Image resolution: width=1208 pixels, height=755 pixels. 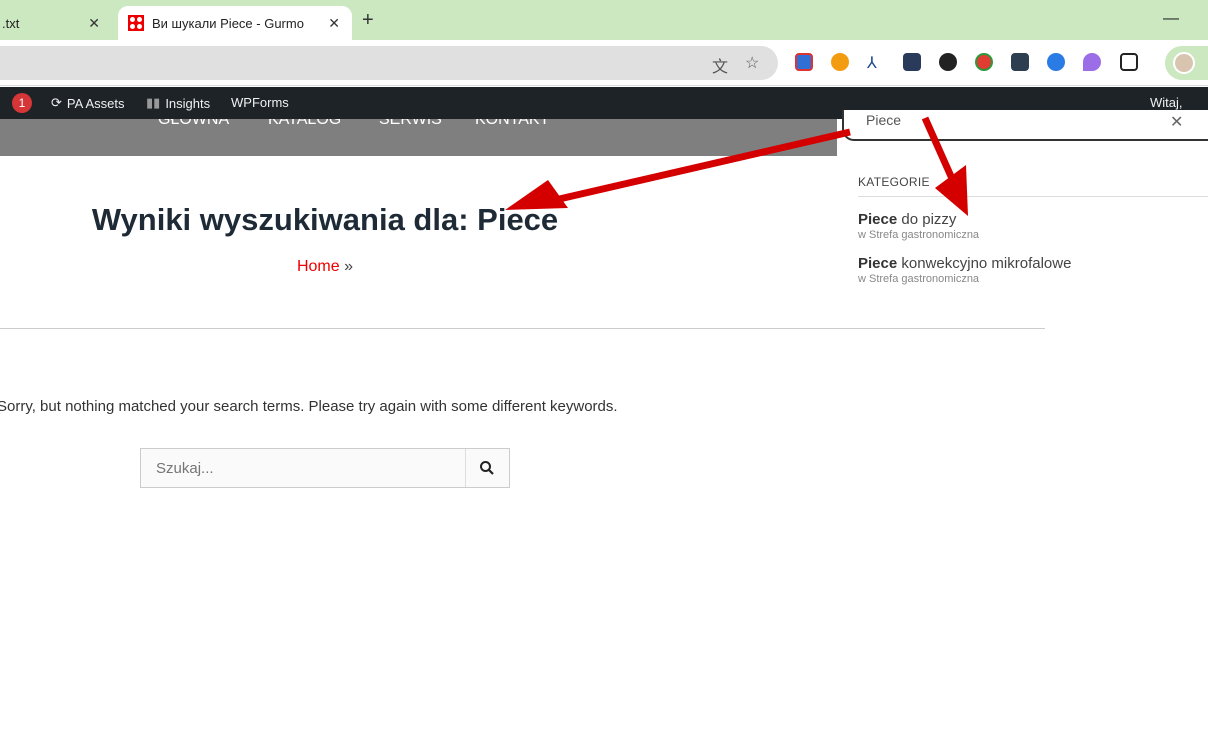 I want to click on tab-active: Ви шукали Piece - Gurmo ✕, so click(x=235, y=23).